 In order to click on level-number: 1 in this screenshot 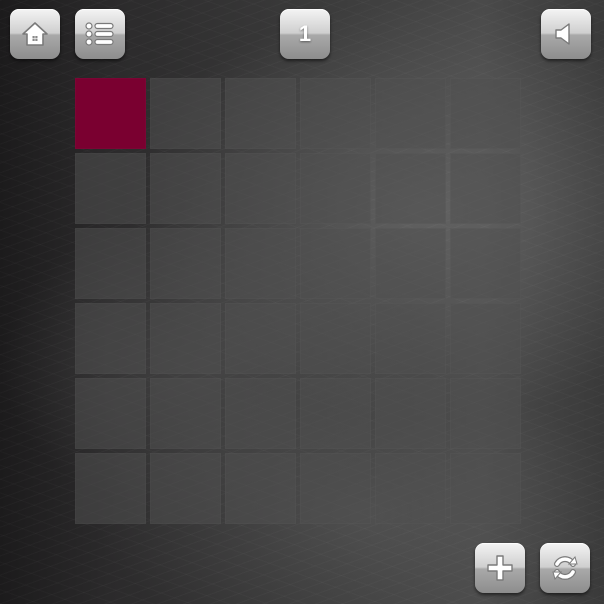, I will do `click(305, 33)`.